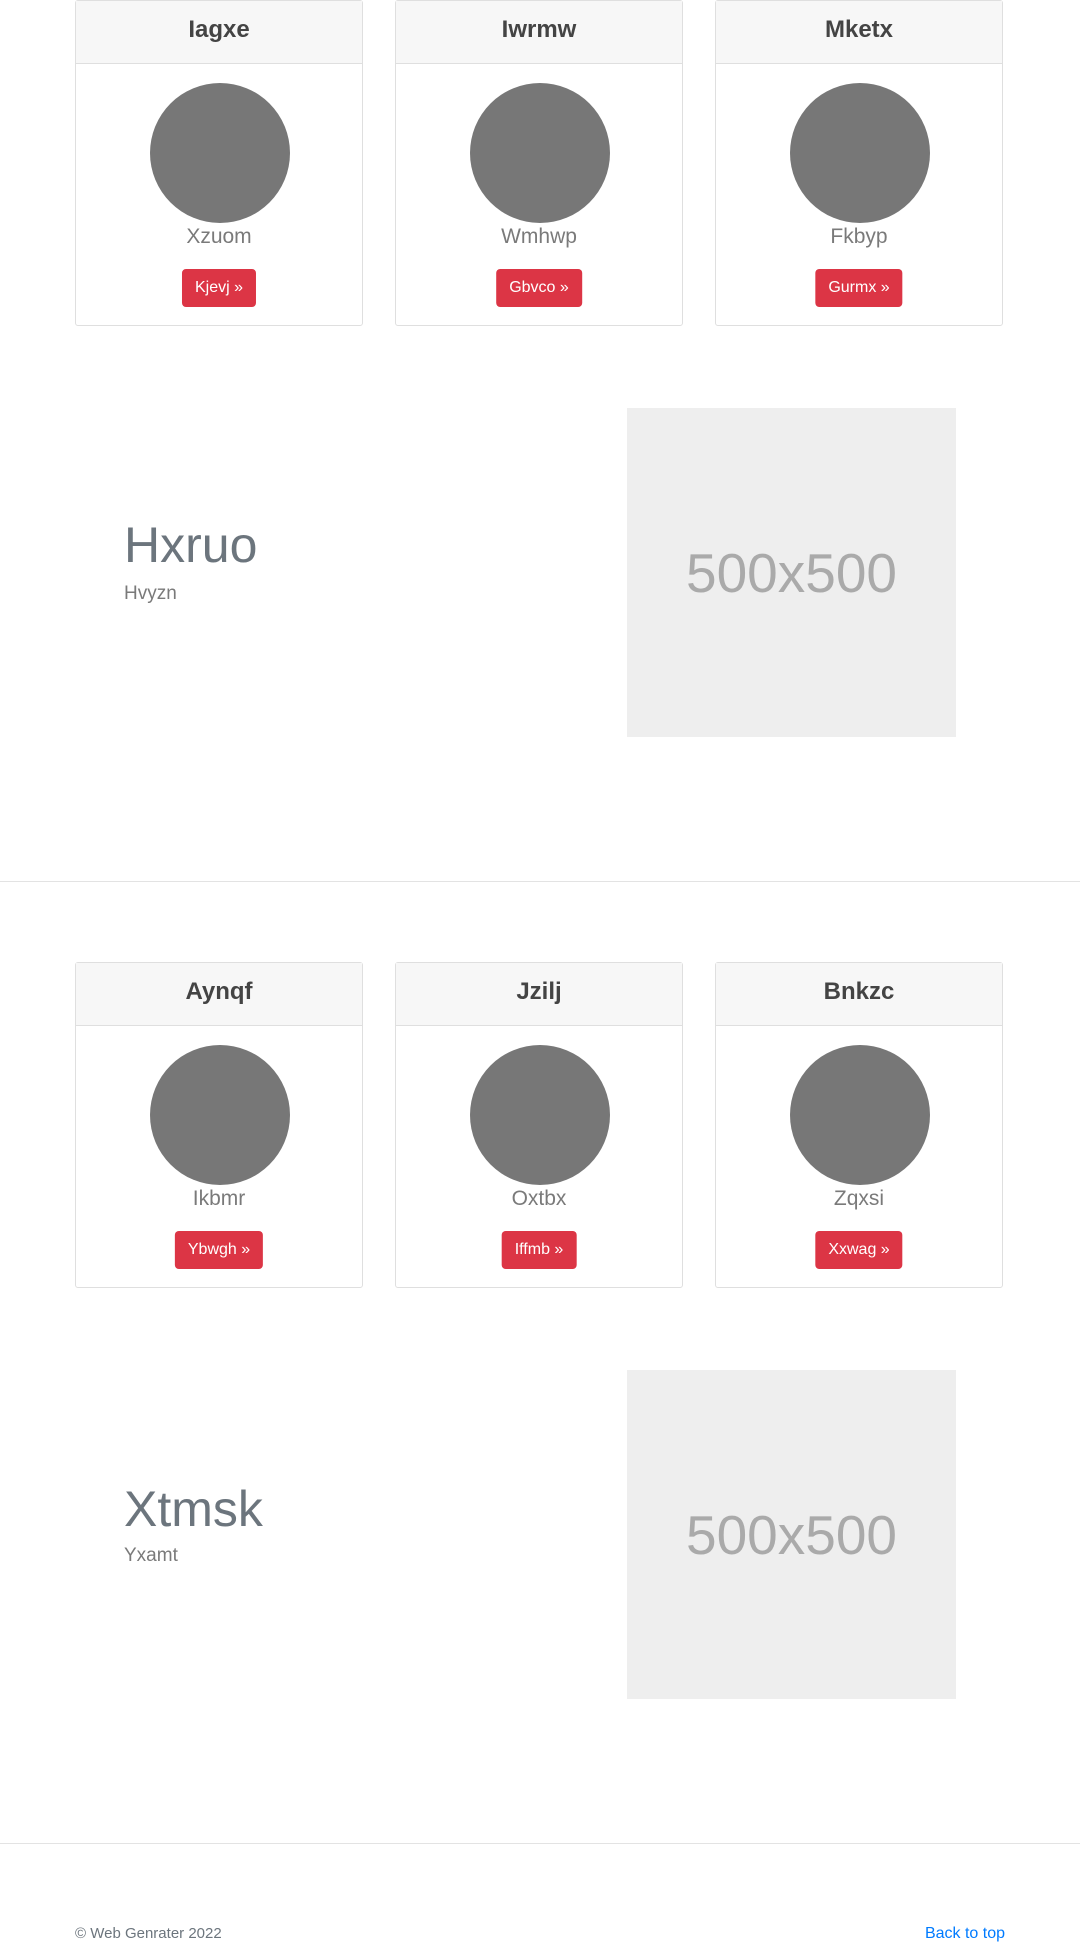  What do you see at coordinates (150, 593) in the screenshot?
I see `feature-subheading: Hvyzn` at bounding box center [150, 593].